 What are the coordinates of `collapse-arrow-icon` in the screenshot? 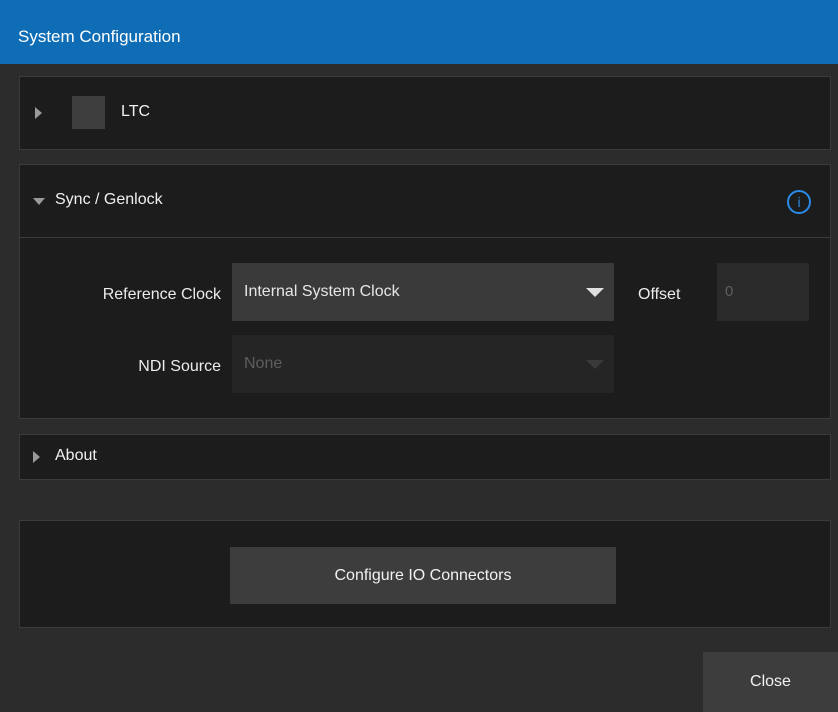 It's located at (39, 201).